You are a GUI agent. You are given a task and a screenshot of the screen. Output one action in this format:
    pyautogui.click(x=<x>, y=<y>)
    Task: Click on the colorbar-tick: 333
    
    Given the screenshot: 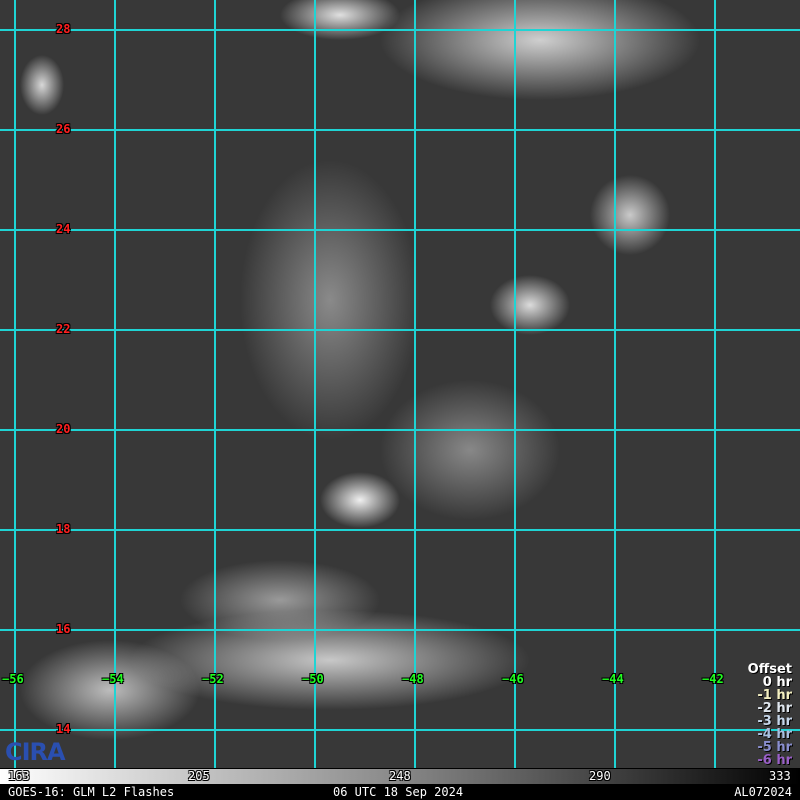 What is the action you would take?
    pyautogui.click(x=780, y=776)
    